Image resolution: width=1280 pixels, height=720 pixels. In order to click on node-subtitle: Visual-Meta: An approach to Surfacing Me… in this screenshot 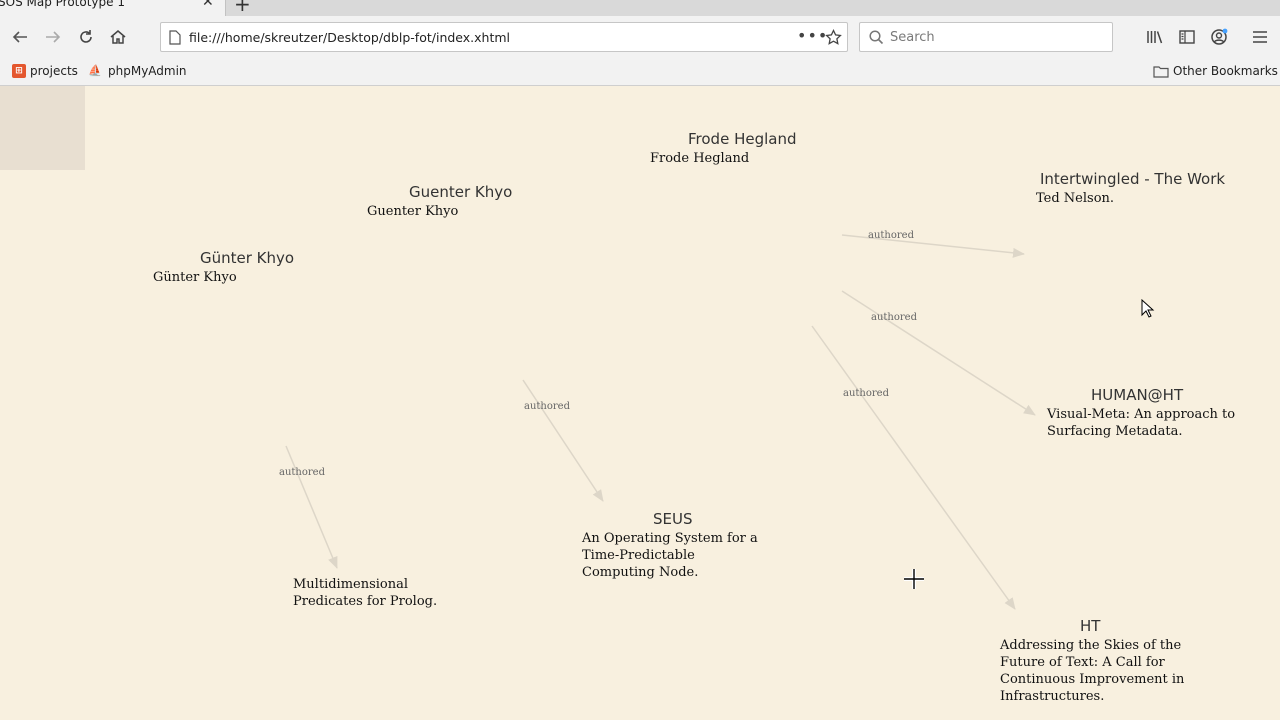, I will do `click(1141, 423)`.